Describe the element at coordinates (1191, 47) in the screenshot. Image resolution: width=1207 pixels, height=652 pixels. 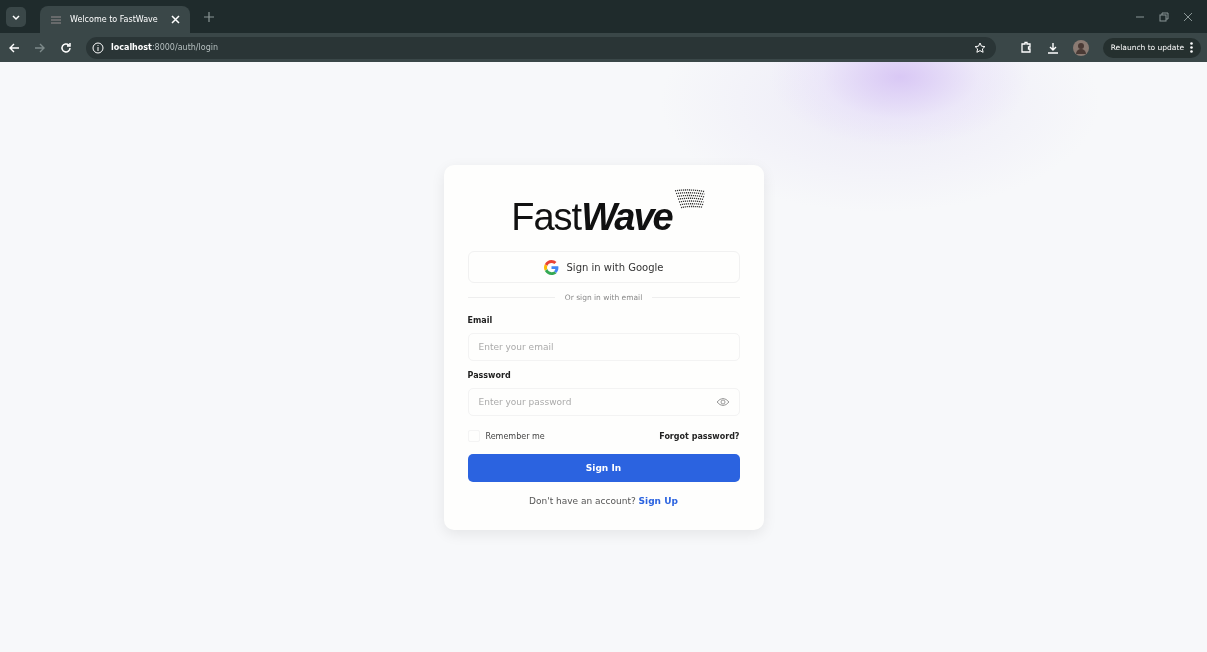
I see `more-options-icon` at that location.